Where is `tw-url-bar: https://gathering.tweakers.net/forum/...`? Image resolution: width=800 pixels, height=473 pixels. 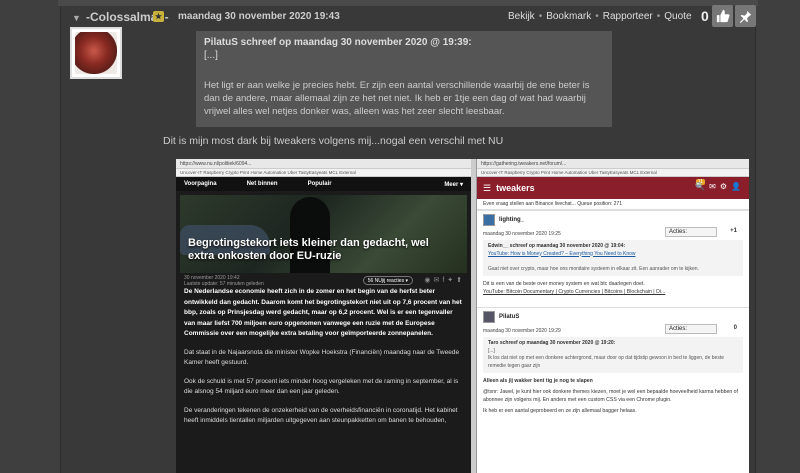
tw-url-bar: https://gathering.tweakers.net/forum/... is located at coordinates (613, 164).